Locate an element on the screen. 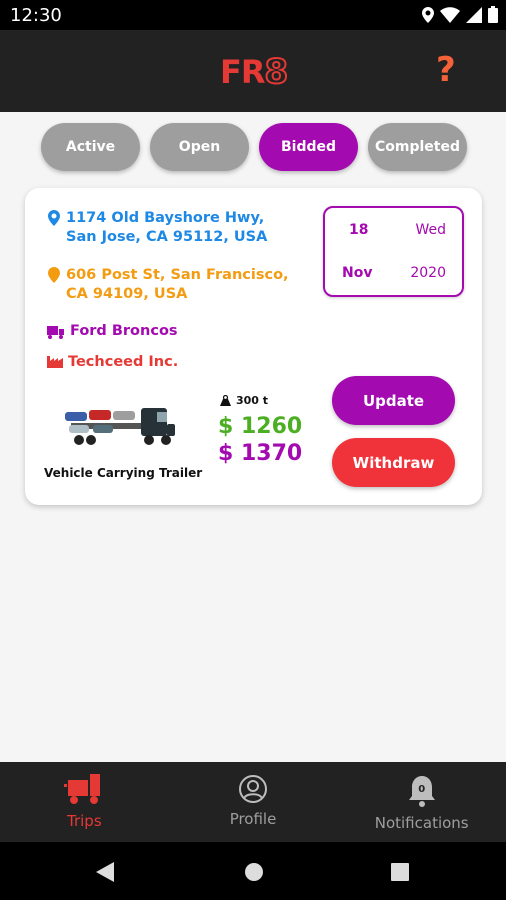 This screenshot has height=900, width=506. tab-bidded: Bidded is located at coordinates (308, 147).